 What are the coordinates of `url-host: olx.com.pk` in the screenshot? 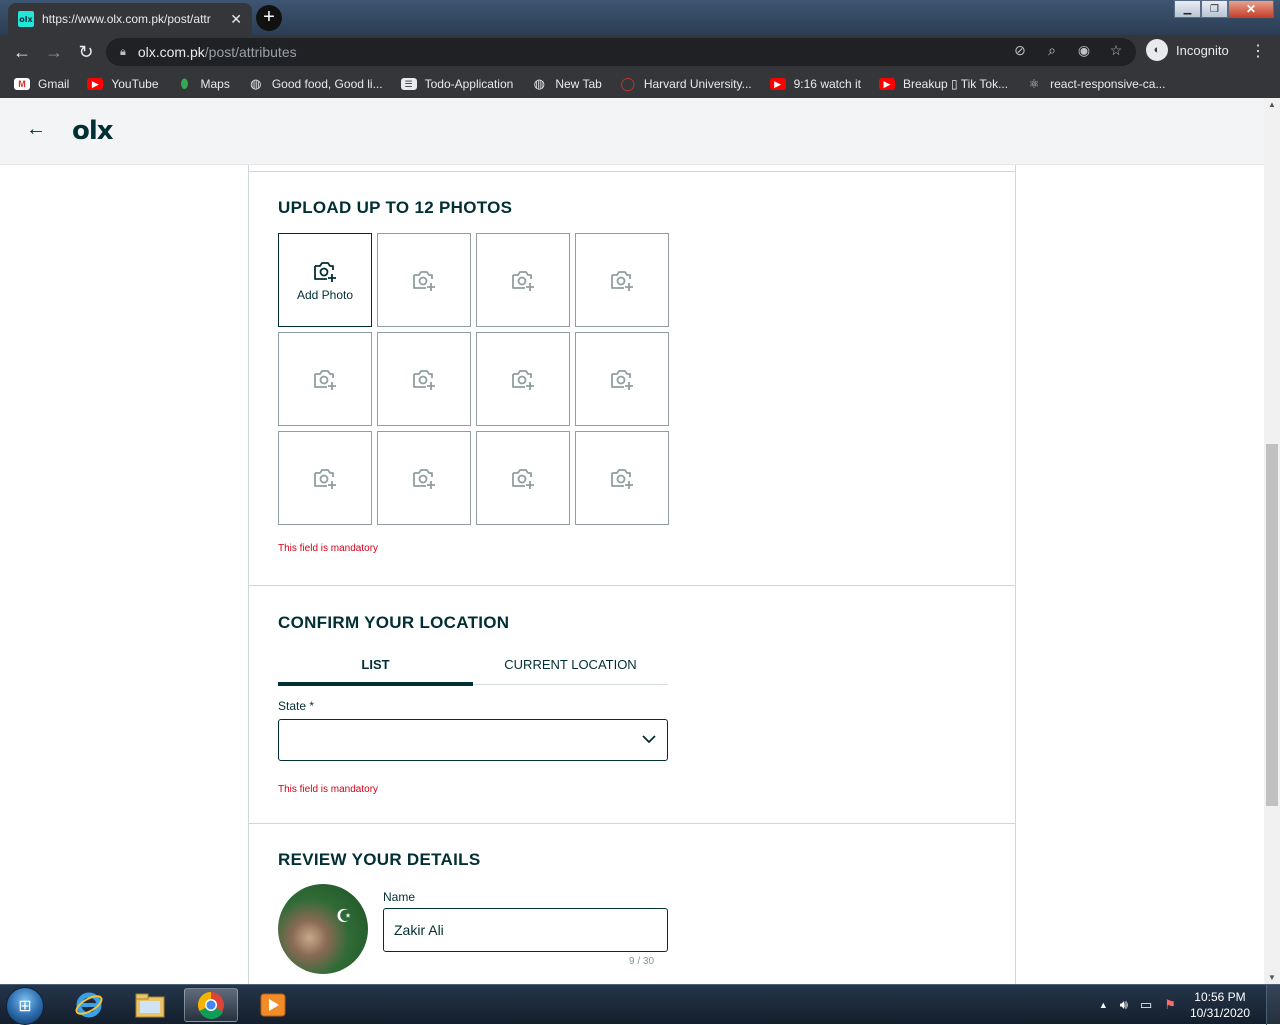 It's located at (171, 52).